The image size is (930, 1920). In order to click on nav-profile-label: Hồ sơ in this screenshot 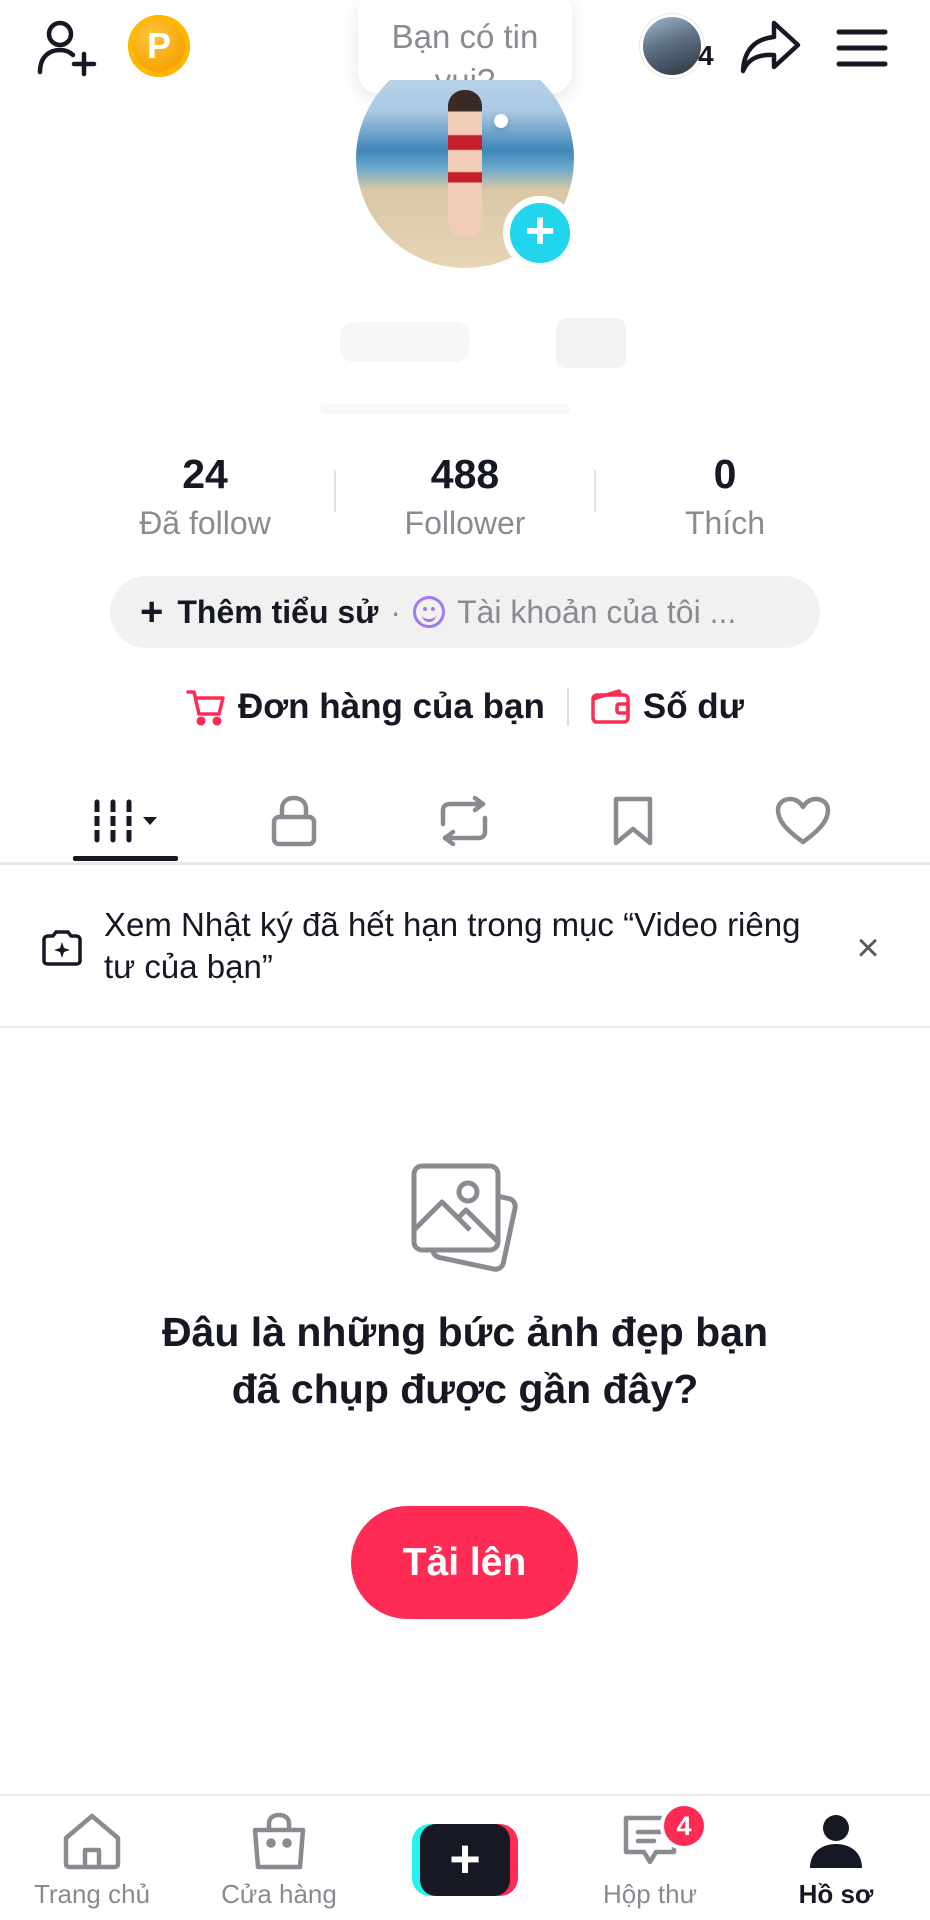, I will do `click(836, 1894)`.